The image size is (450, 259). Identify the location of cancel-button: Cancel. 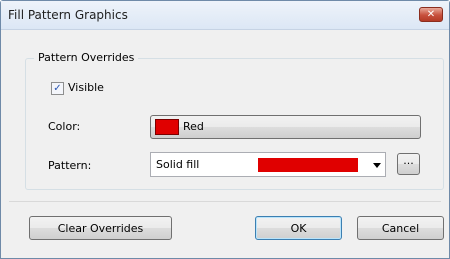
(400, 228).